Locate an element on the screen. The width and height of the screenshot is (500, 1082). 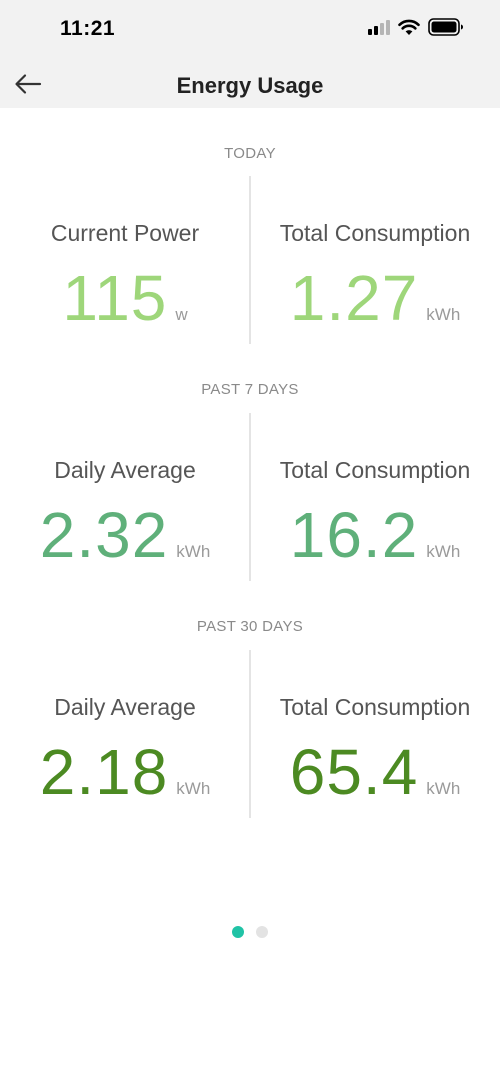
cellular-signal-icon is located at coordinates (379, 27).